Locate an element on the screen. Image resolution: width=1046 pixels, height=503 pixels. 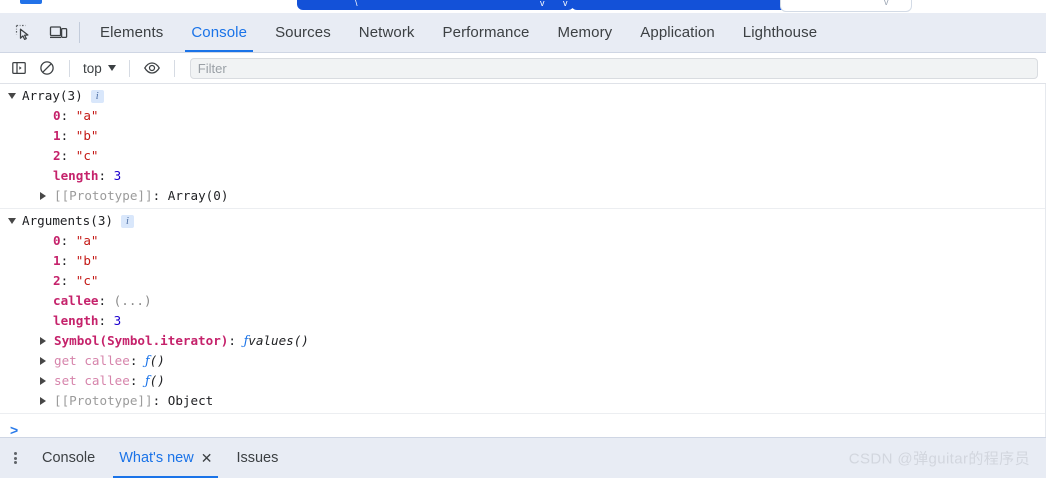
page-button-glyph-1: \ is located at coordinates (356, 4).